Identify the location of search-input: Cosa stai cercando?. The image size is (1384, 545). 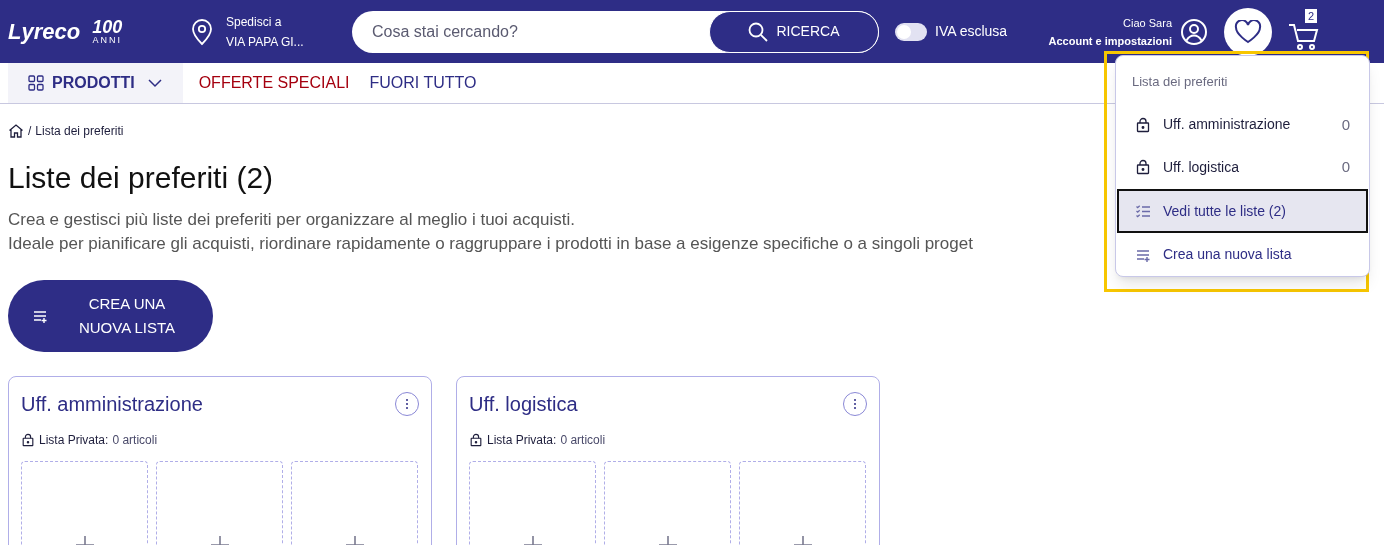
(540, 31).